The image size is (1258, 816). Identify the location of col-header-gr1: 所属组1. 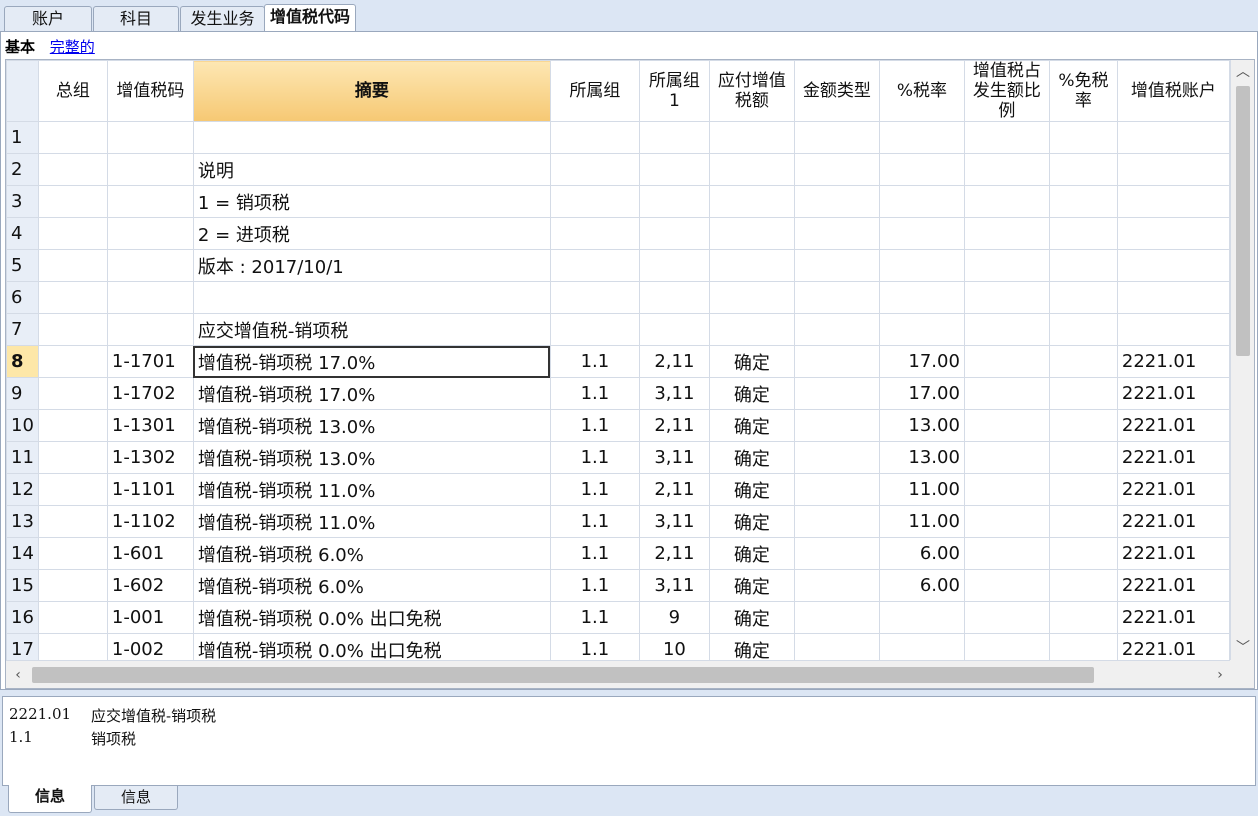
(674, 91).